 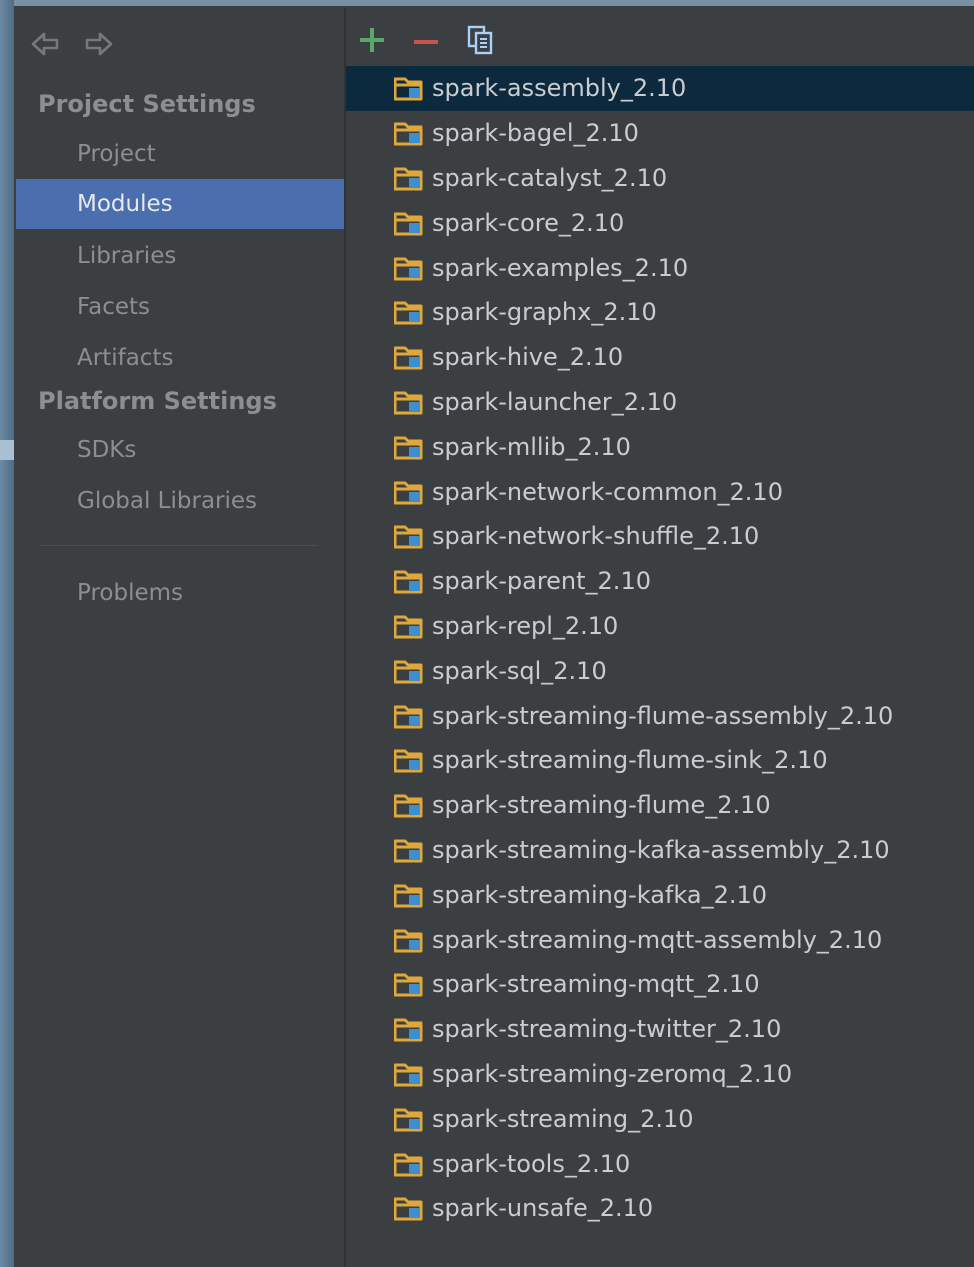 I want to click on module-row-spark-streaming-flume_2.10: spark-streaming-flume_2.10, so click(x=660, y=805).